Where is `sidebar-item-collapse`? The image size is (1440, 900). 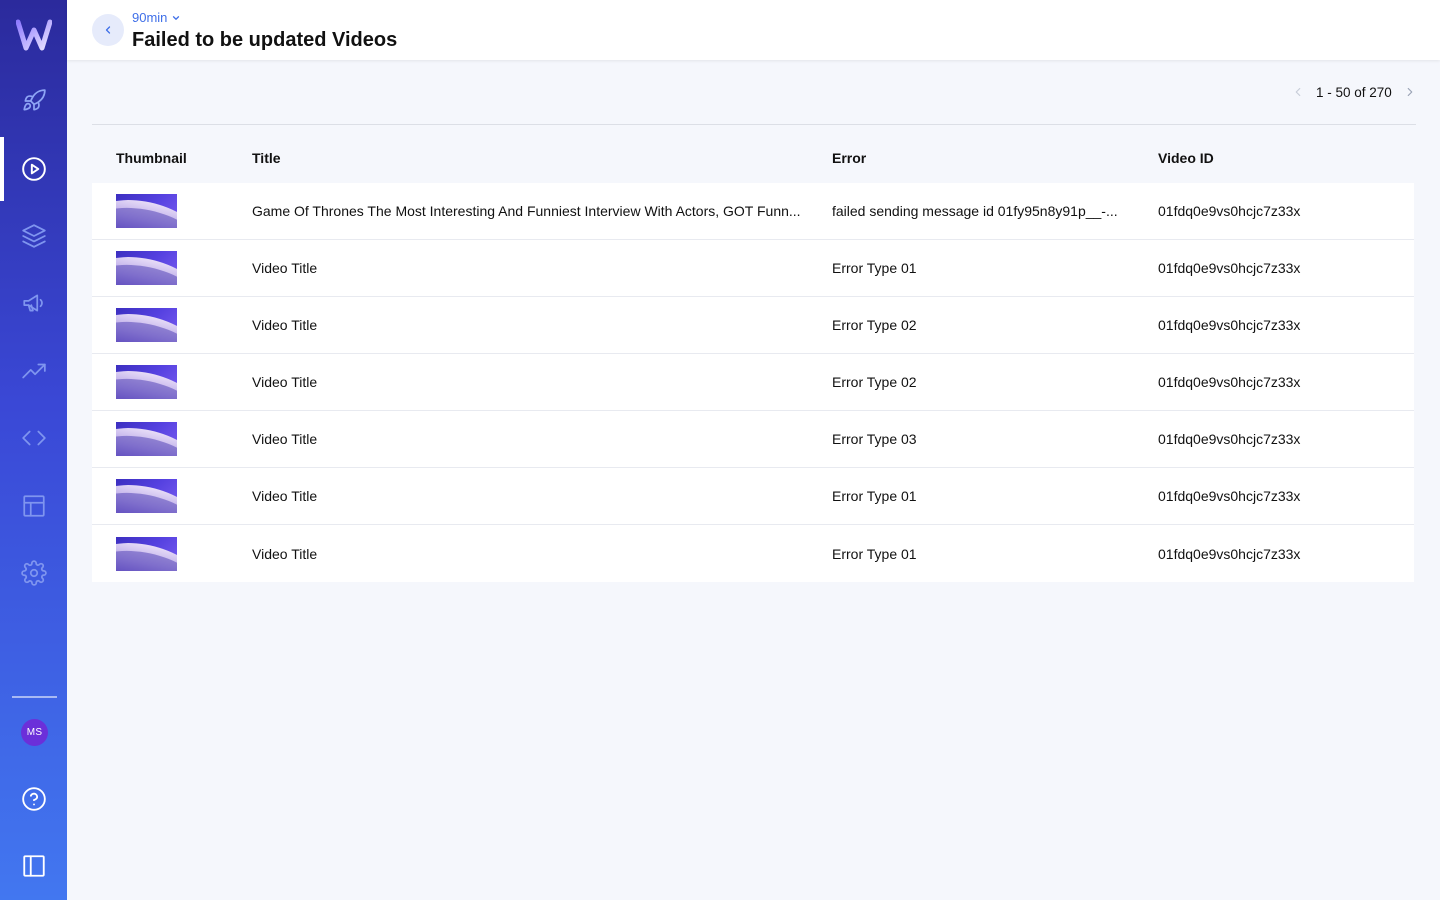
sidebar-item-collapse is located at coordinates (33, 866).